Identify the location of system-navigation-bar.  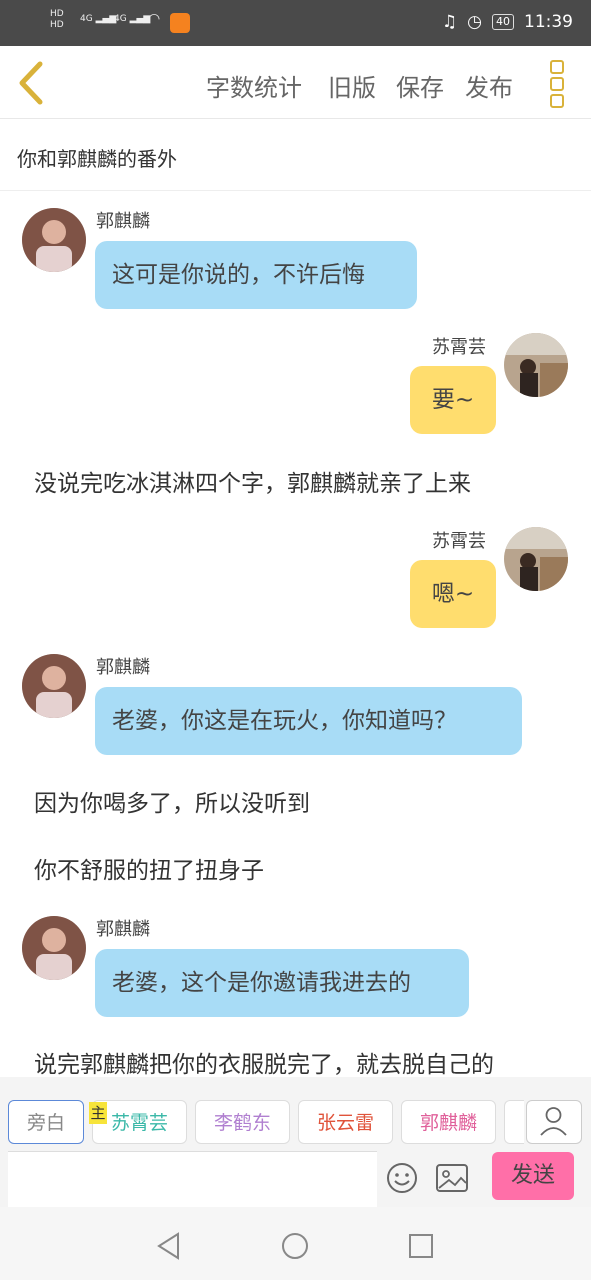
(295, 1243).